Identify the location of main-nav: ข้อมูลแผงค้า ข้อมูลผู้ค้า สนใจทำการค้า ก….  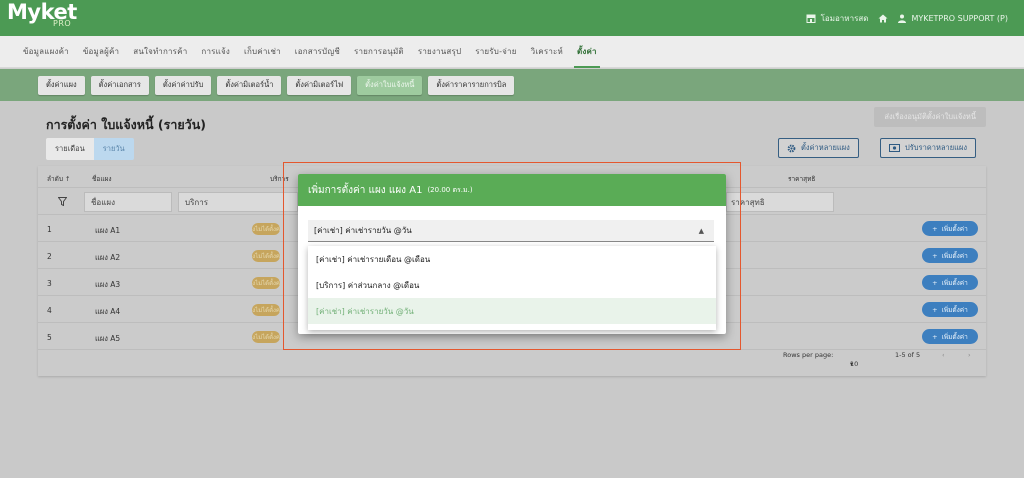
(512, 52).